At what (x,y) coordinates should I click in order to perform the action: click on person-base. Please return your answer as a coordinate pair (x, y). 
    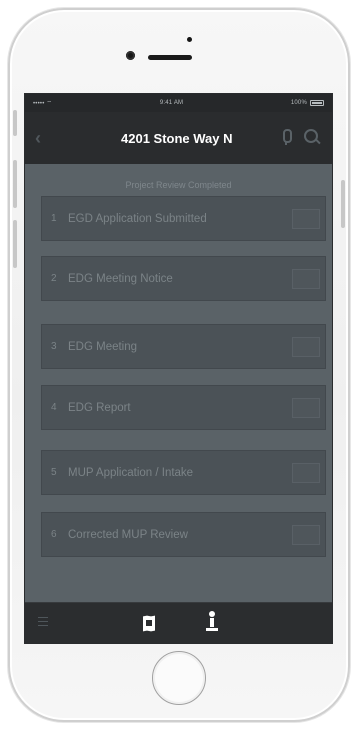
    Looking at the image, I should click on (212, 629).